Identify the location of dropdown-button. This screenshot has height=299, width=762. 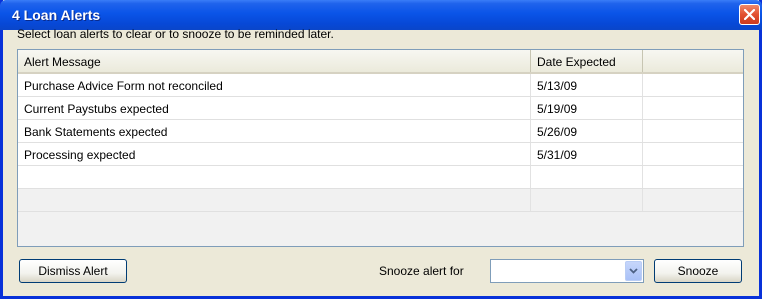
(633, 271).